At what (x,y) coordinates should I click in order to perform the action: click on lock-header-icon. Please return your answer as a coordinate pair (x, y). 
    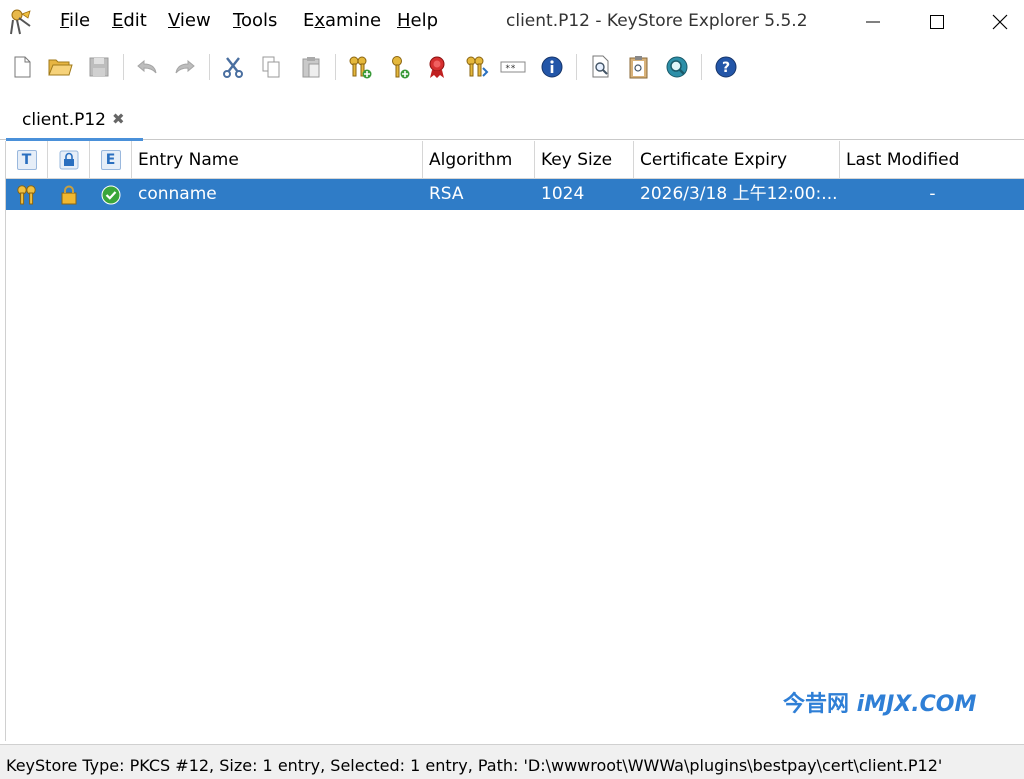
    Looking at the image, I should click on (68, 160).